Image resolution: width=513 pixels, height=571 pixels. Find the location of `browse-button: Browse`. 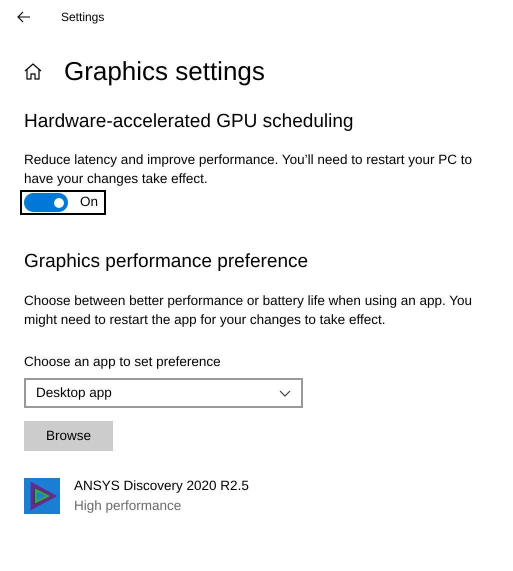

browse-button: Browse is located at coordinates (68, 436).